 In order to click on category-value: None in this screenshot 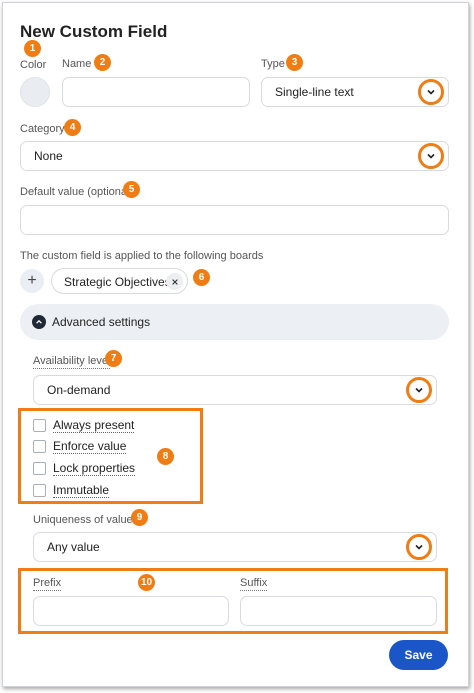, I will do `click(48, 156)`.